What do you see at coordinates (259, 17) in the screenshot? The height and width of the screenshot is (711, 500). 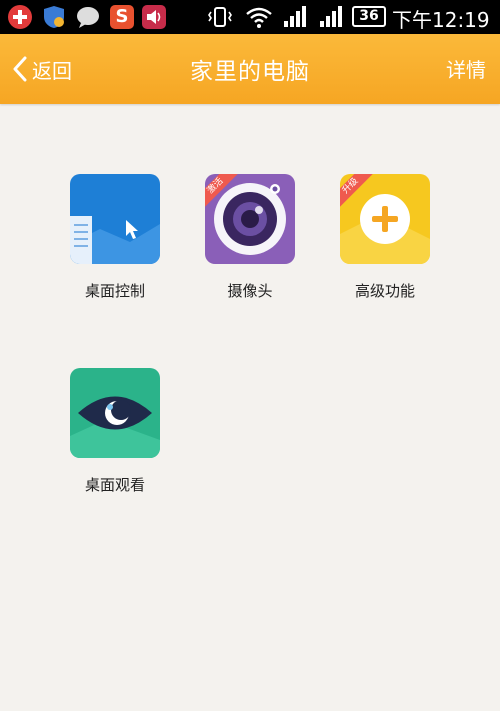 I see `wifi-icon` at bounding box center [259, 17].